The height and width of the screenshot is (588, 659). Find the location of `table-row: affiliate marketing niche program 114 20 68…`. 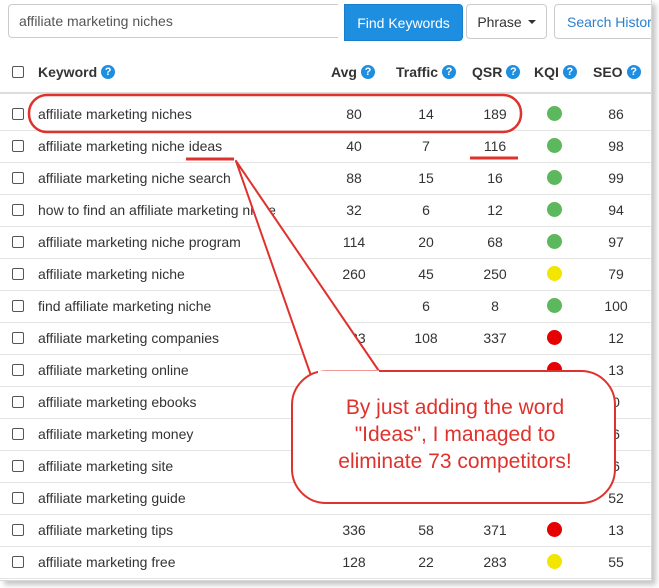

table-row: affiliate marketing niche program 114 20 68… is located at coordinates (325, 242).